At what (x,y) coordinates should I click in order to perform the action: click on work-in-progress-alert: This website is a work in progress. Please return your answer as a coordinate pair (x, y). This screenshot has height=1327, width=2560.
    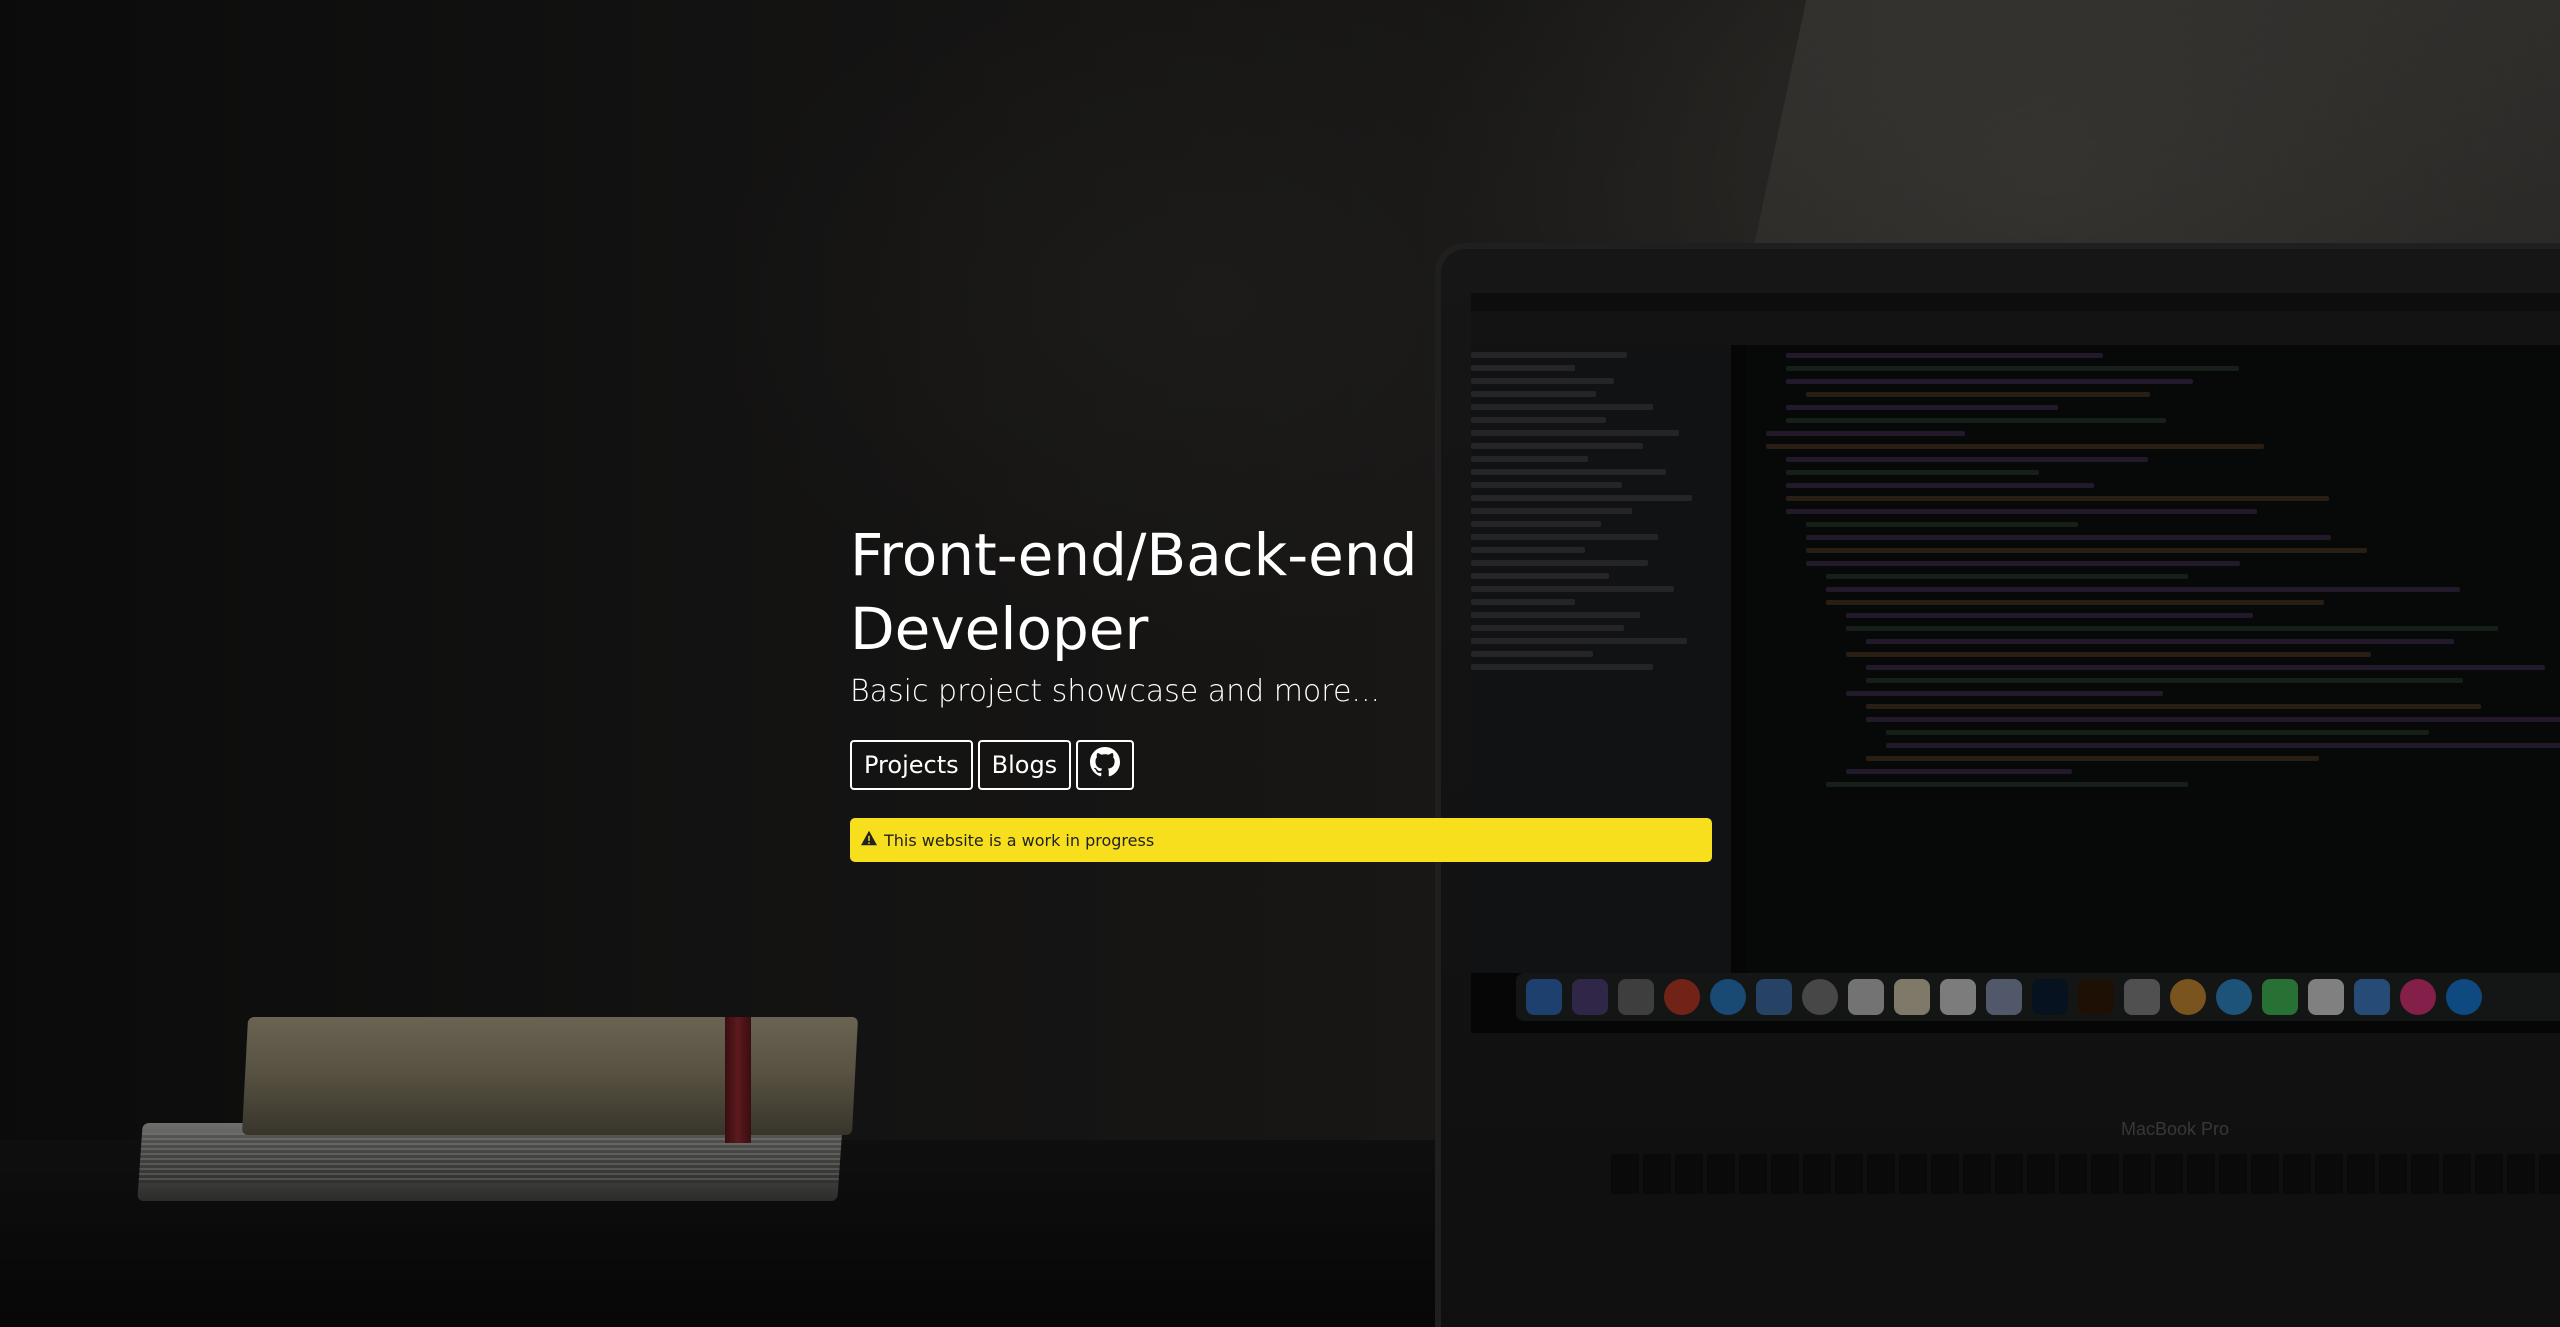
    Looking at the image, I should click on (1281, 840).